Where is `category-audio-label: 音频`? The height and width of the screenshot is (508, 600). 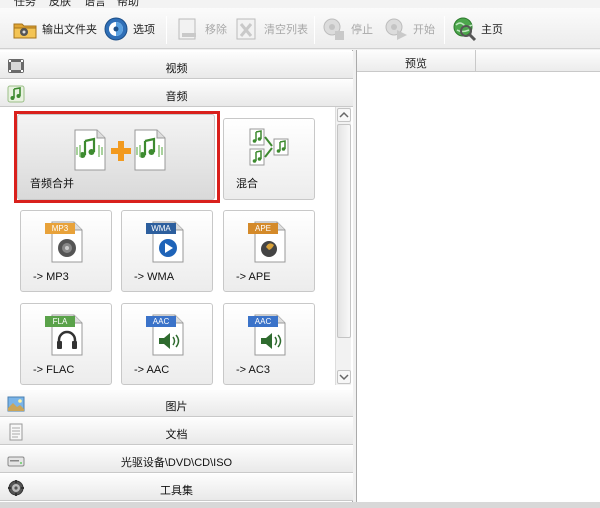
category-audio-label: 音频 is located at coordinates (176, 97).